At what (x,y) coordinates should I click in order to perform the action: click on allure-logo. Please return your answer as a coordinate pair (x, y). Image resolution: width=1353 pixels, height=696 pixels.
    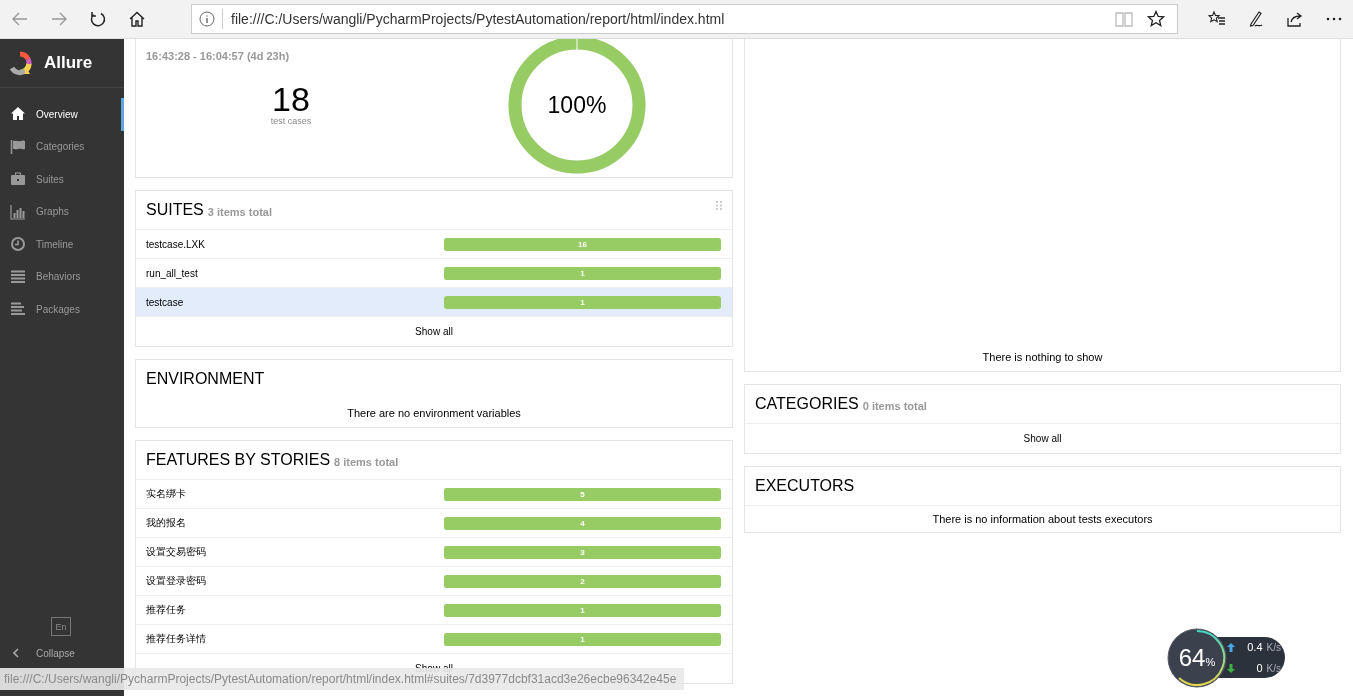
    Looking at the image, I should click on (20, 63).